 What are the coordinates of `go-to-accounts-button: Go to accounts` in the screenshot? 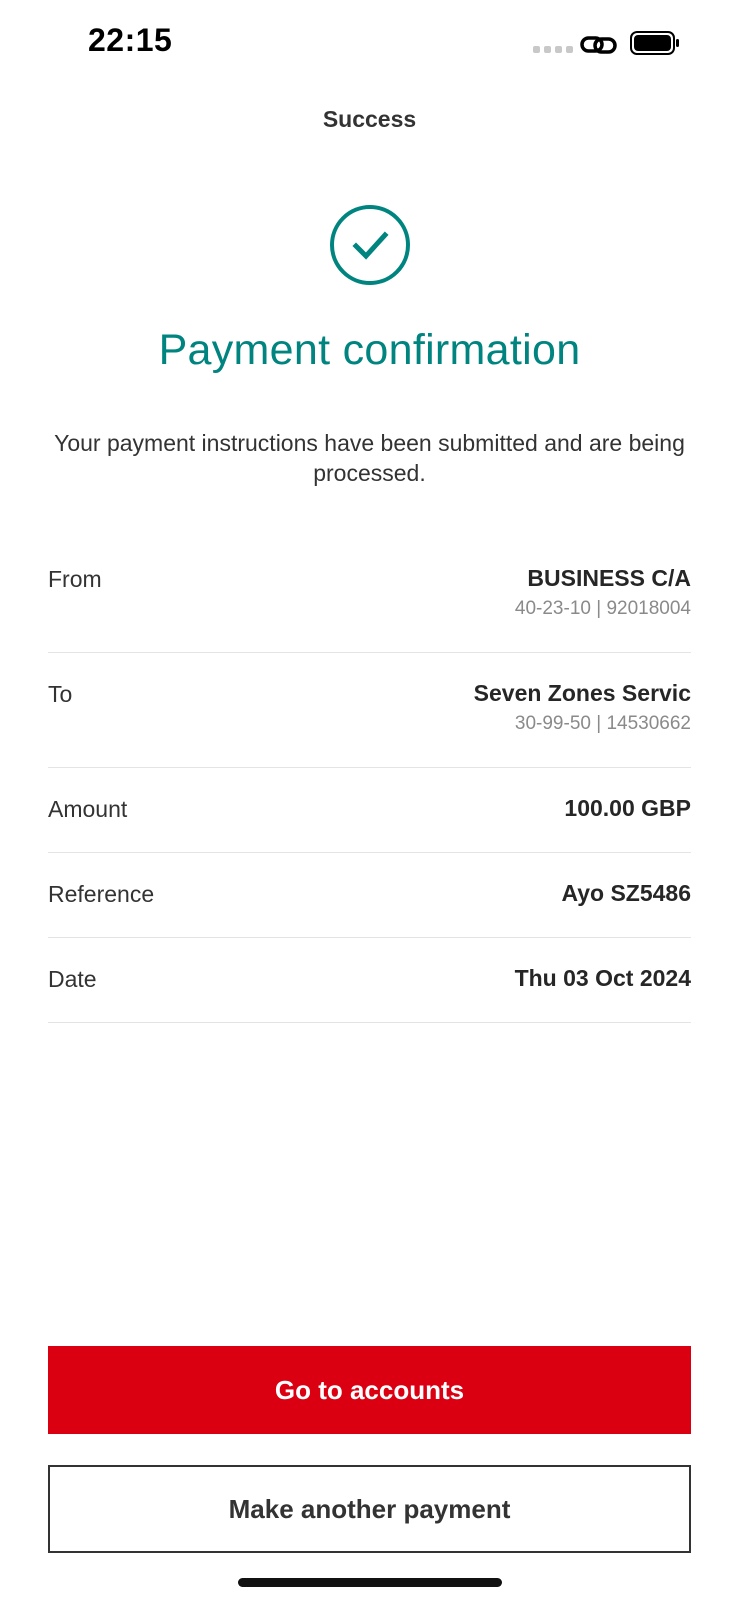 It's located at (369, 1390).